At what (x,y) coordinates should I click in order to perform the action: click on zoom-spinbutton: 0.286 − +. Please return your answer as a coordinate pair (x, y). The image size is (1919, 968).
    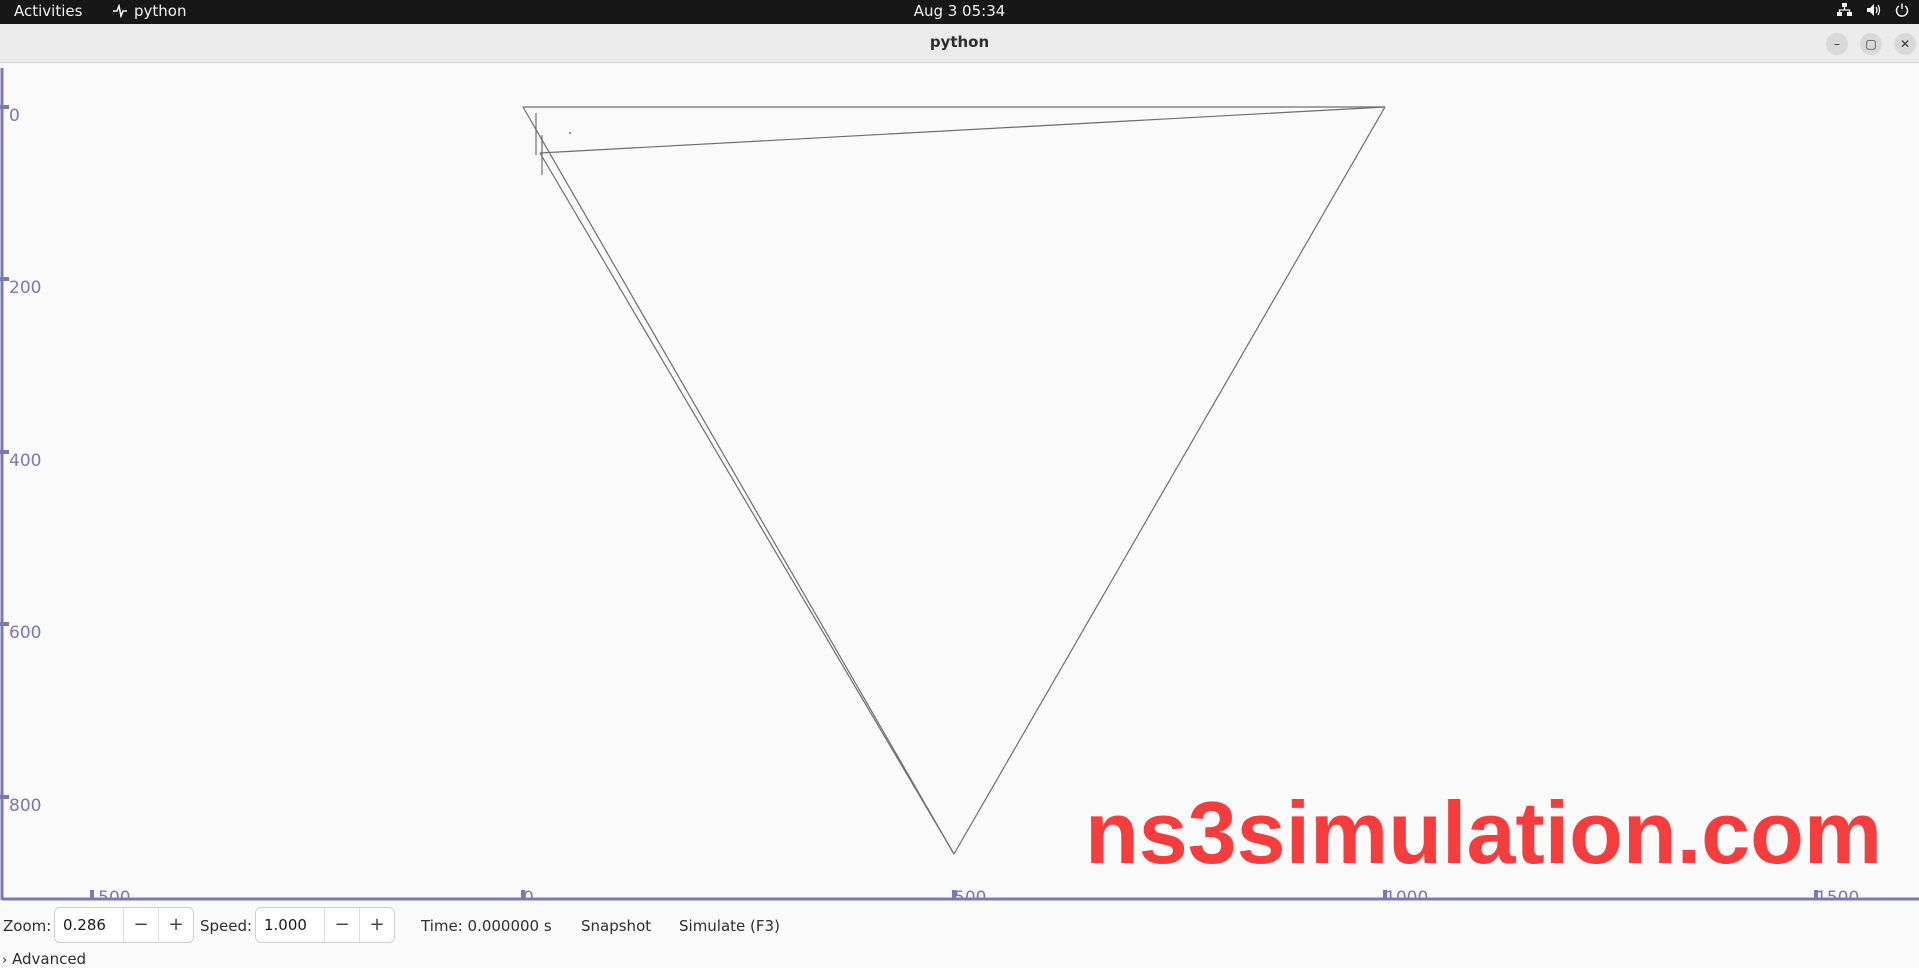
    Looking at the image, I should click on (124, 925).